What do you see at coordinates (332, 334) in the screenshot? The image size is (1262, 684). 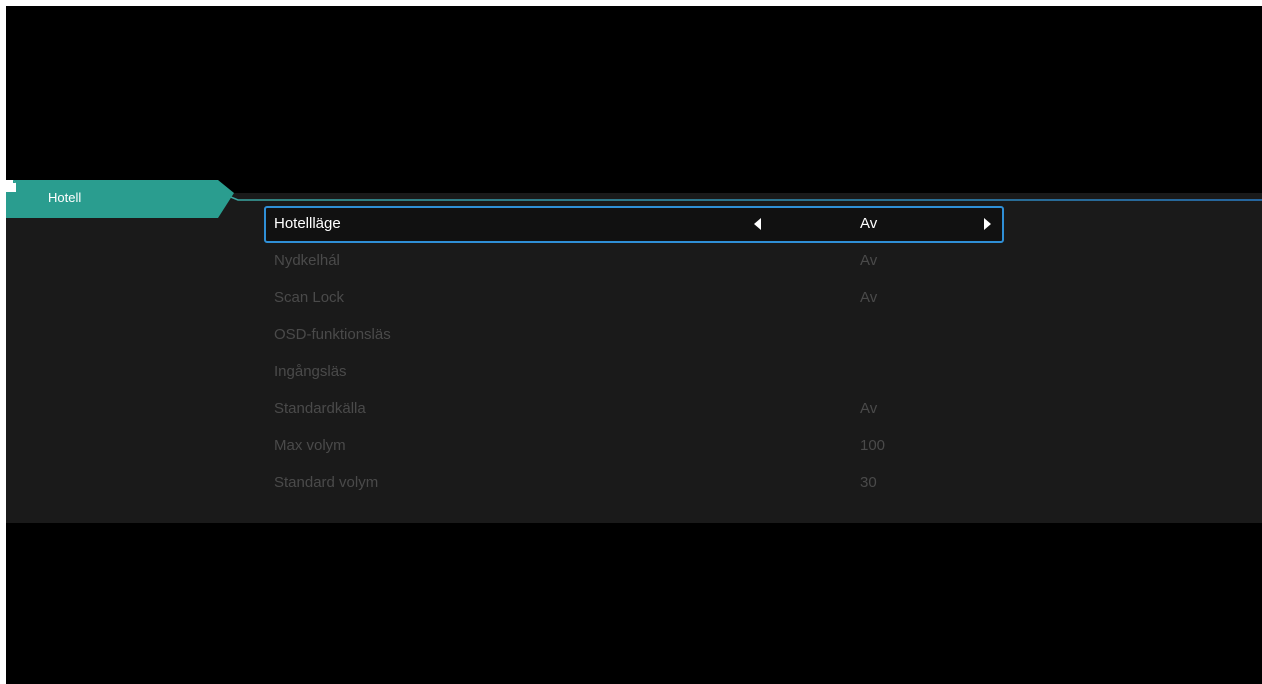 I see `menu-item-label: OSD-funktionsläs` at bounding box center [332, 334].